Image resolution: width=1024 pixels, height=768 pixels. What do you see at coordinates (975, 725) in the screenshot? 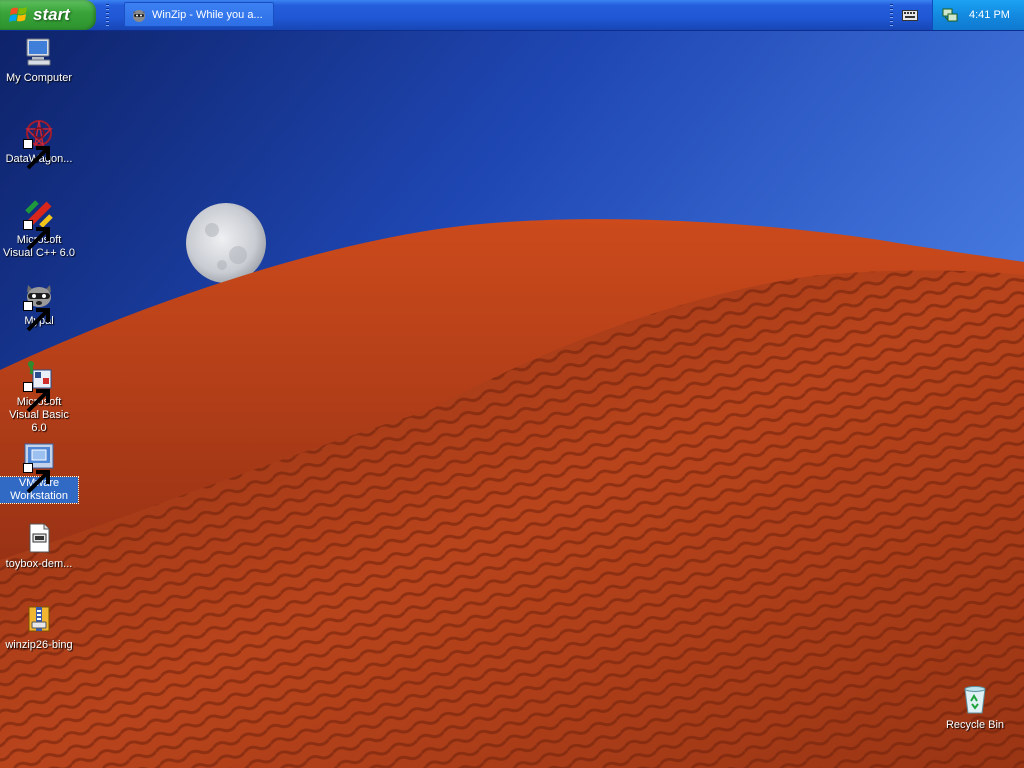
I see `icon-label: Recycle Bin` at bounding box center [975, 725].